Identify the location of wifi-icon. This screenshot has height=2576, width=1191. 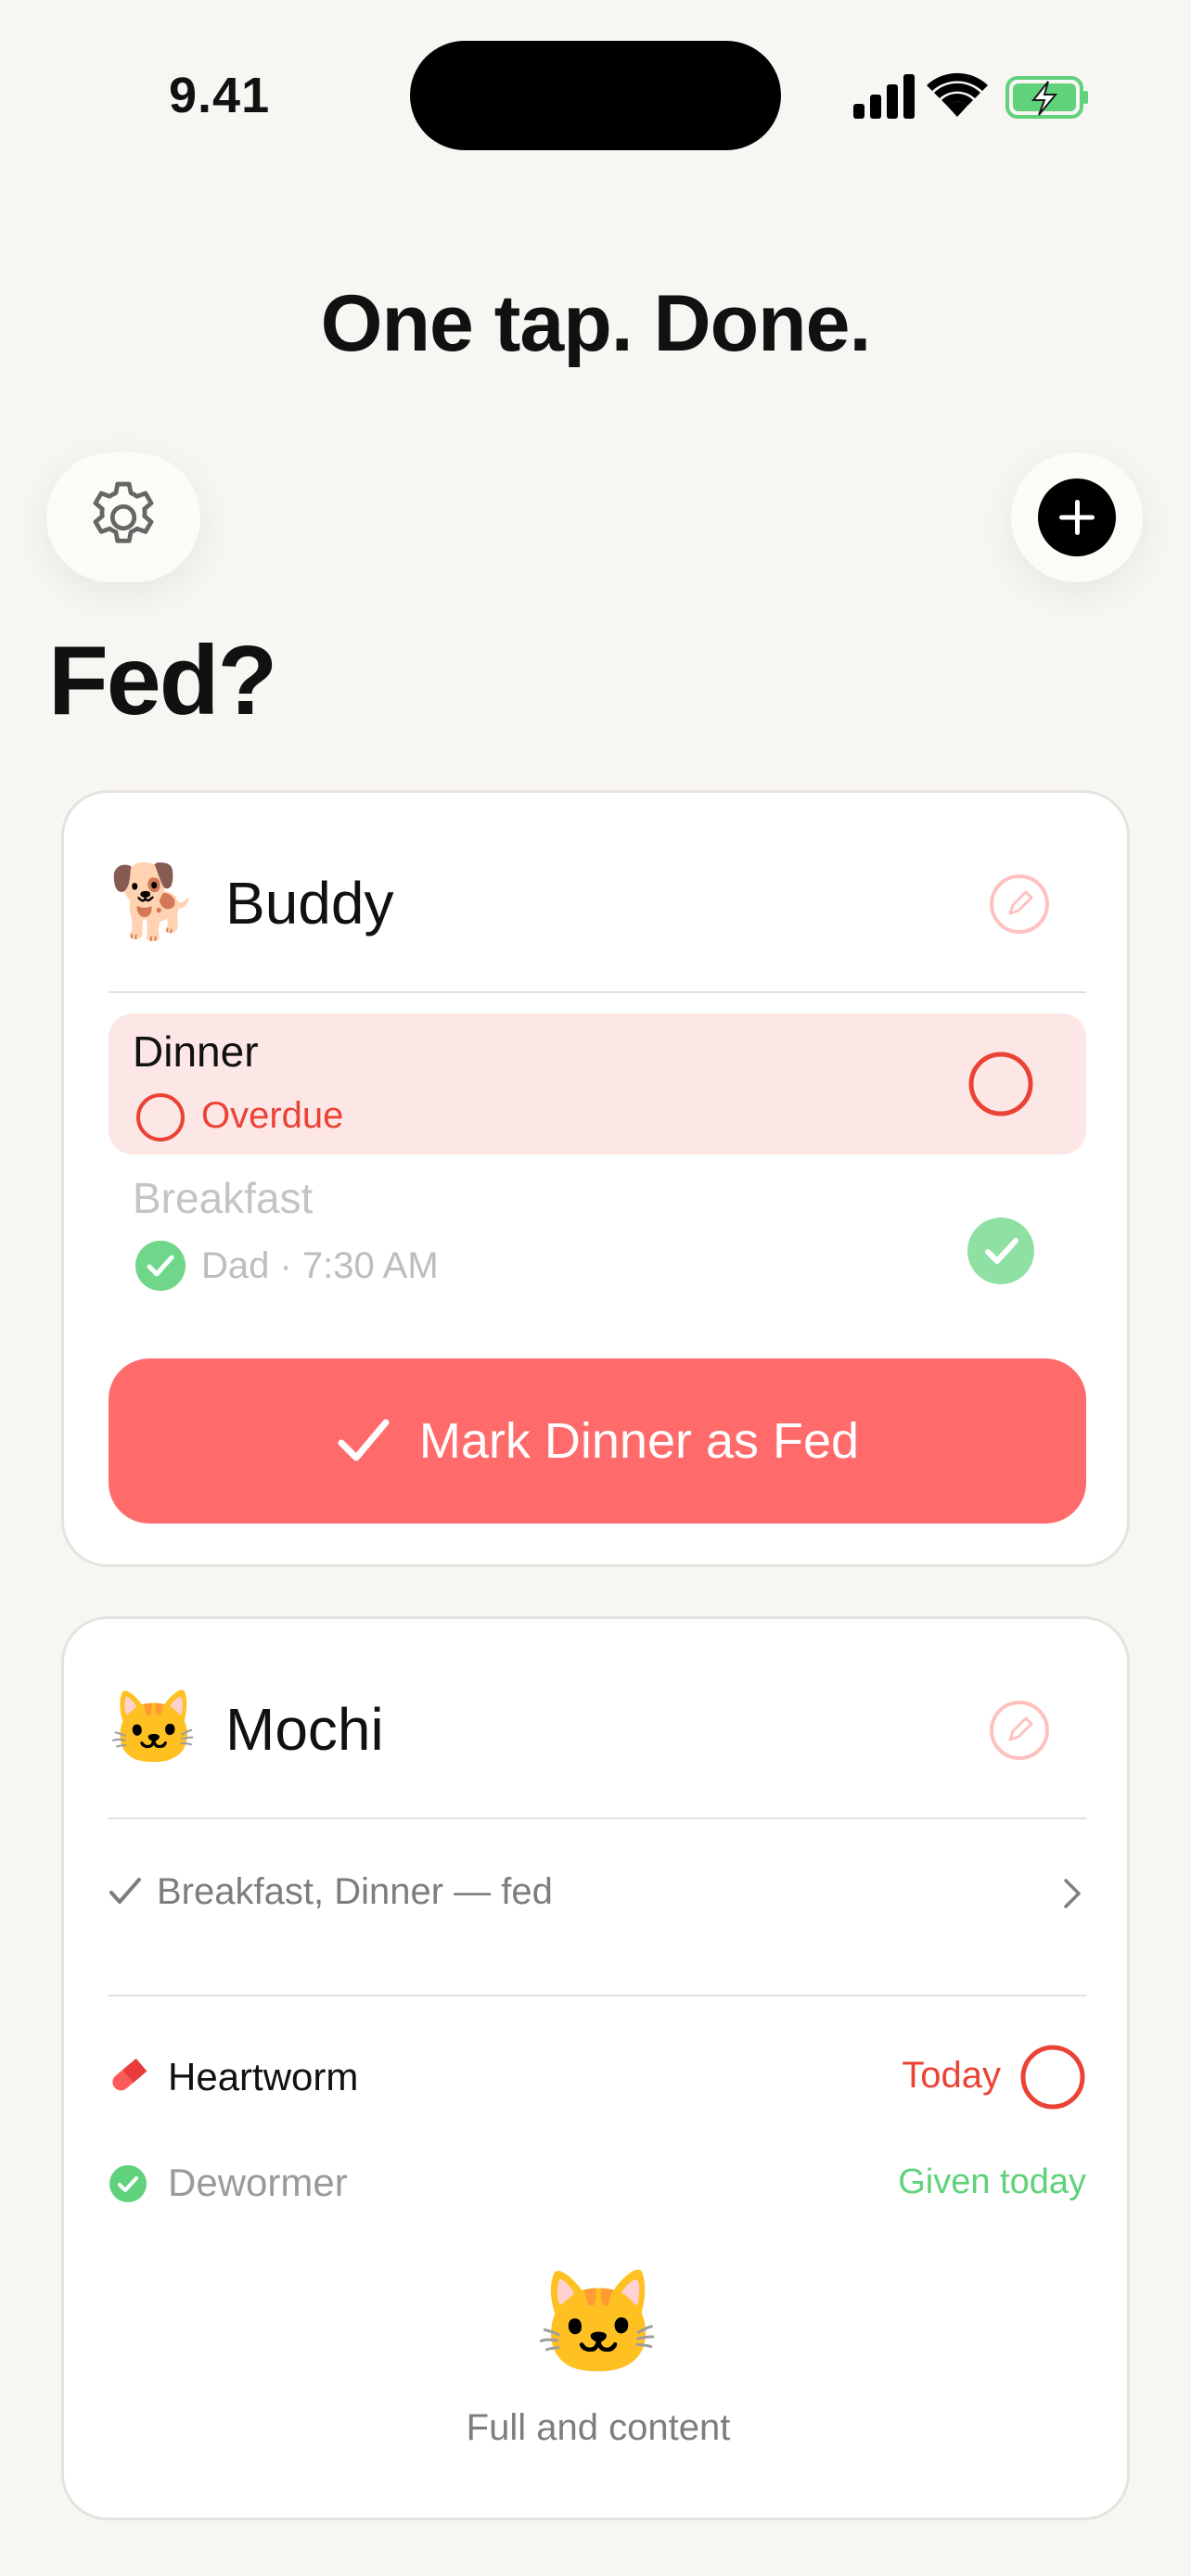
(958, 94).